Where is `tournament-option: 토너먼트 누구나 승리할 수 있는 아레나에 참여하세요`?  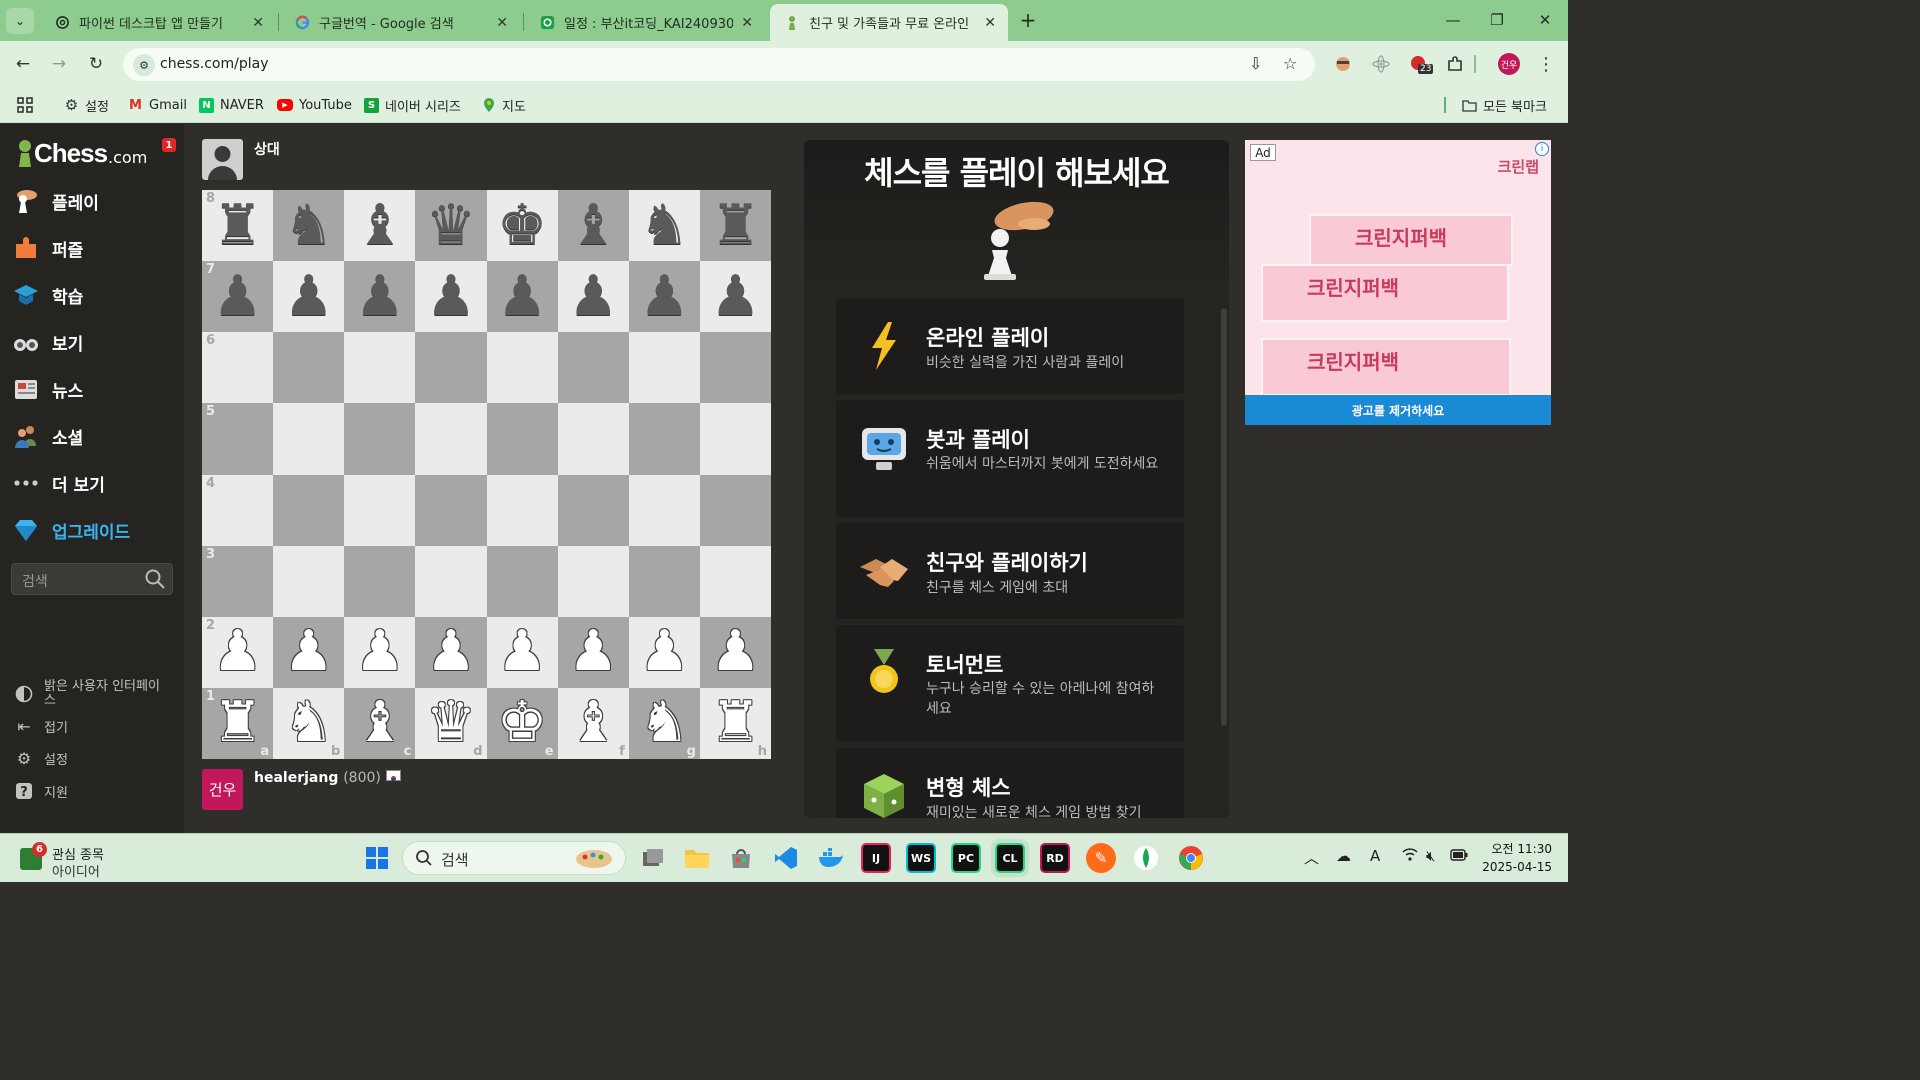
tournament-option: 토너먼트 누구나 승리할 수 있는 아레나에 참여하세요 is located at coordinates (1010, 683).